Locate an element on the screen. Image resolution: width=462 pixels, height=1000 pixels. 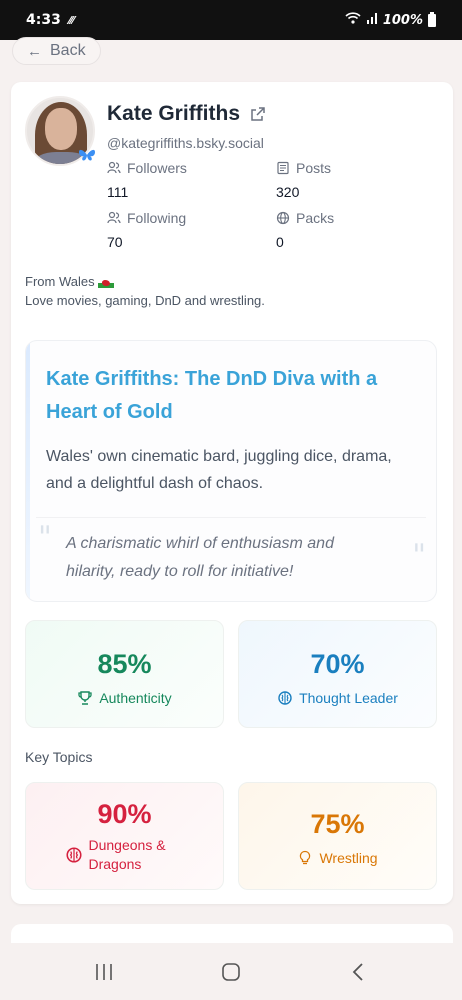
stat-value: 0 is located at coordinates (280, 242).